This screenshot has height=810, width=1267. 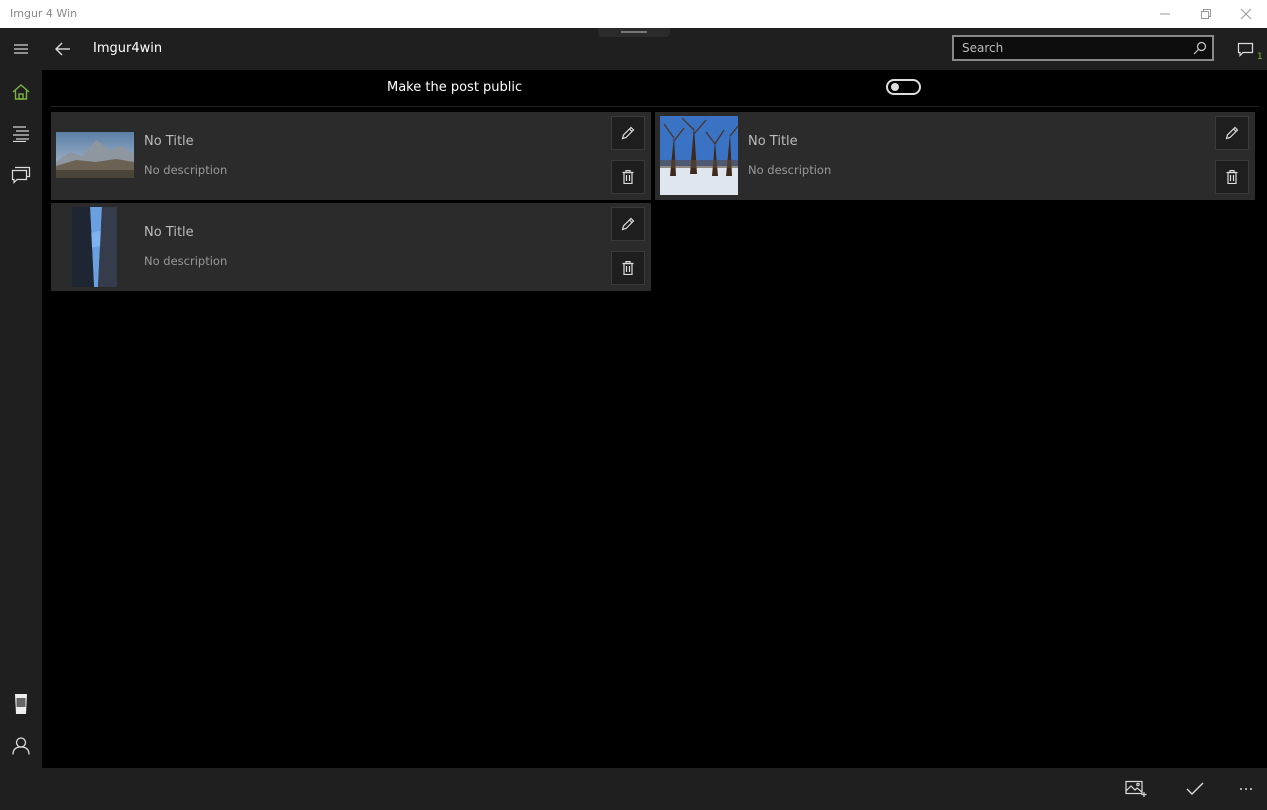 I want to click on nav-account, so click(x=21, y=746).